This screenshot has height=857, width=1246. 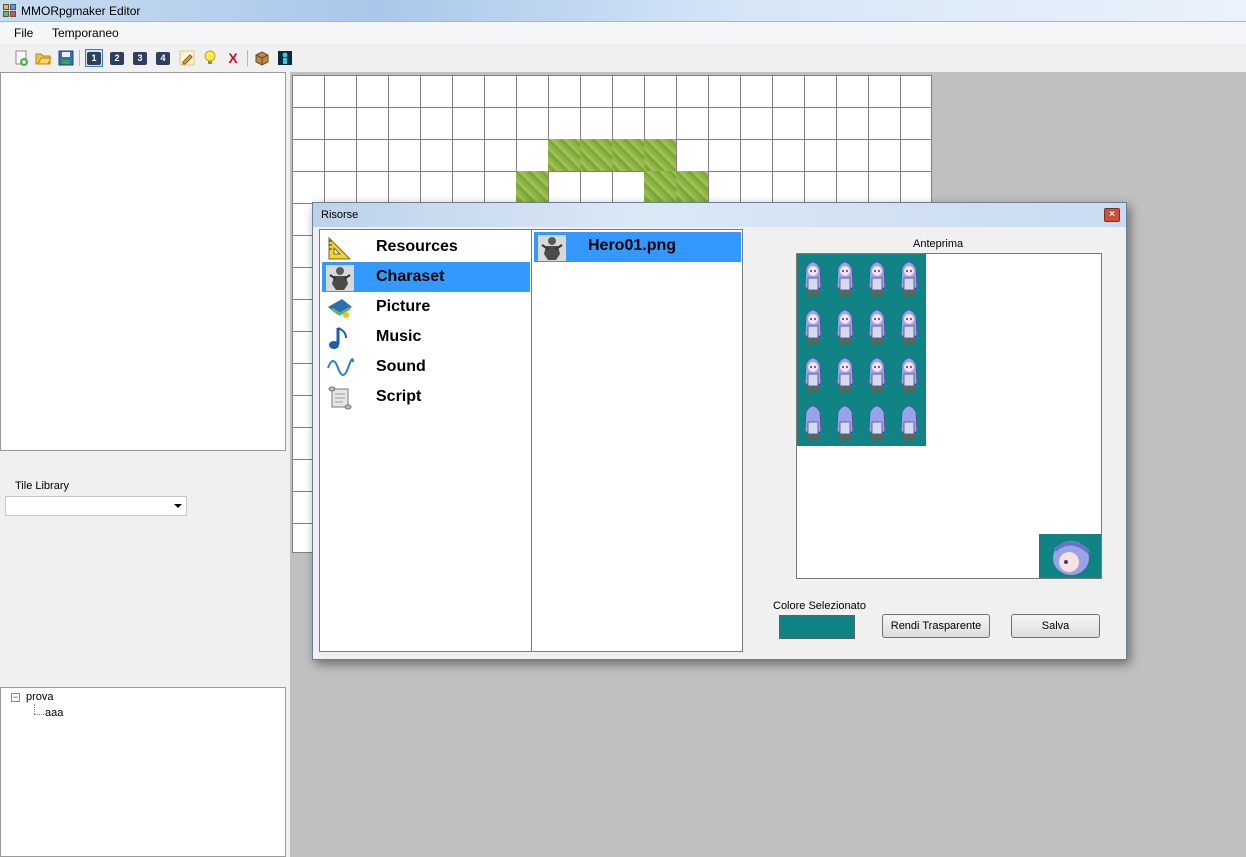 I want to click on open-icon, so click(x=43, y=58).